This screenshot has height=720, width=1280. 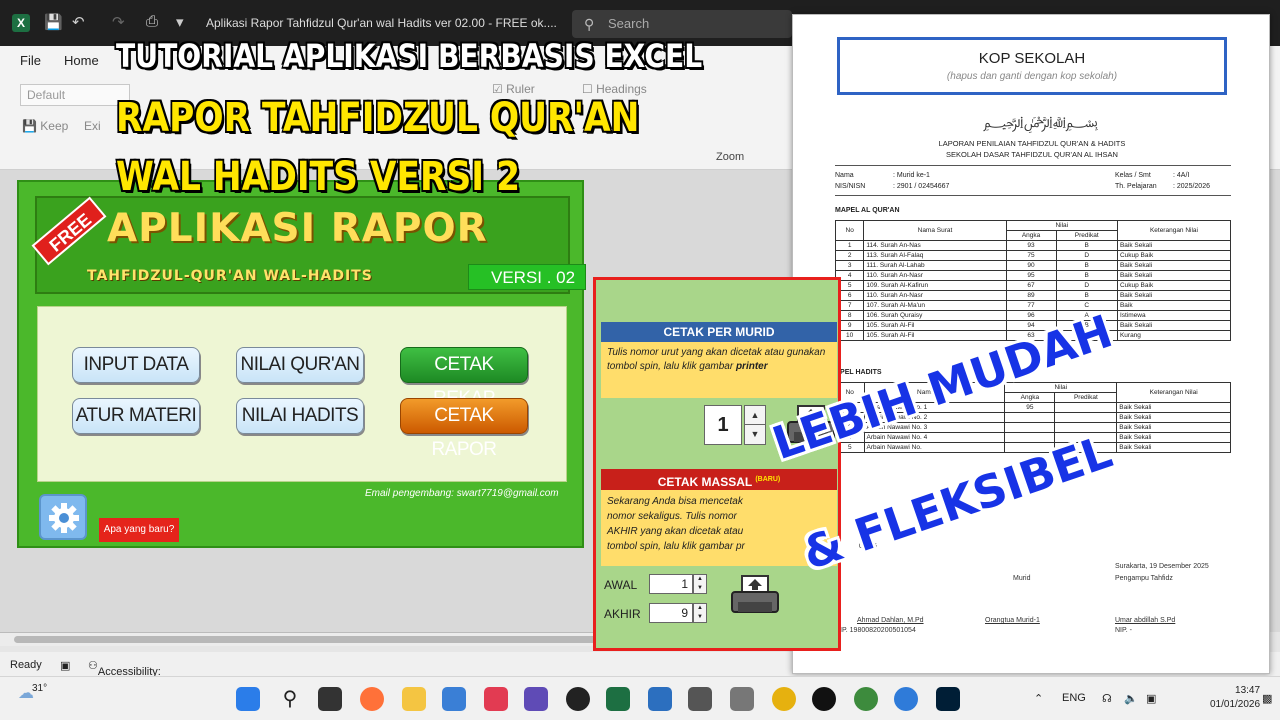 I want to click on massal-note-line-2: nomor sekaligus. Tulis nomor, so click(x=672, y=516).